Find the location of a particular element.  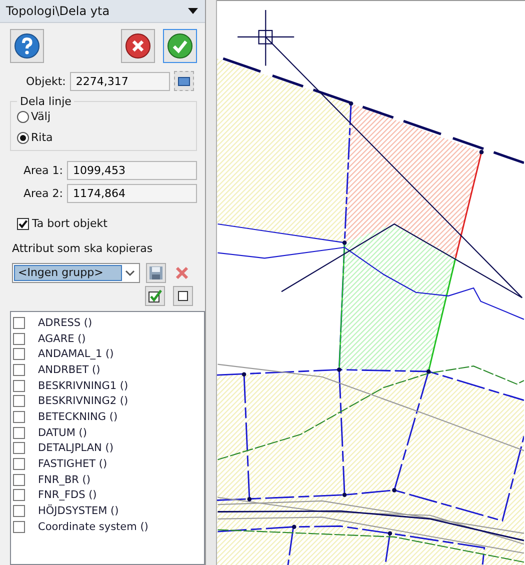

attribut-heading: Attribut som ska kopieras is located at coordinates (82, 248).